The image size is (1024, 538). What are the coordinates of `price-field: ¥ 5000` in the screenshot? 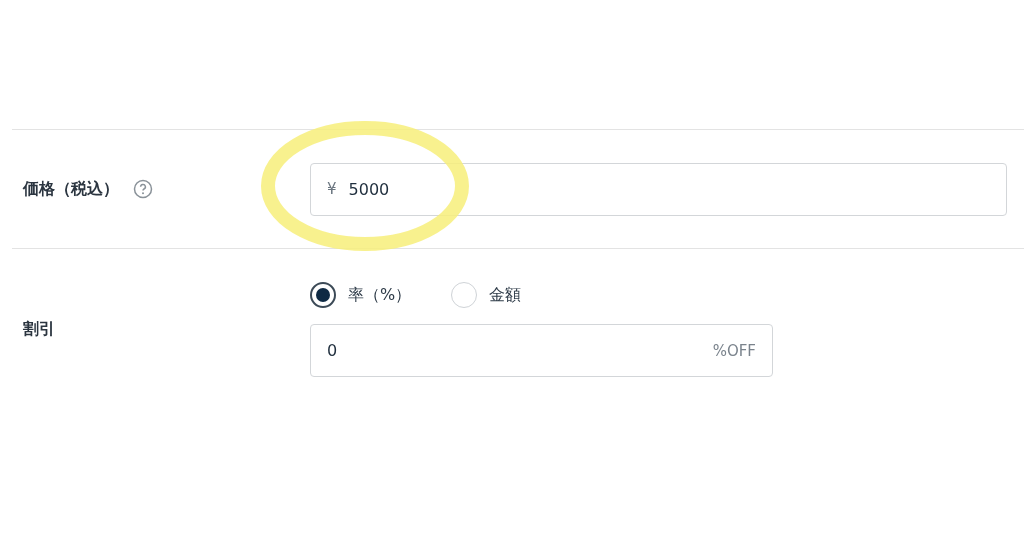 It's located at (658, 189).